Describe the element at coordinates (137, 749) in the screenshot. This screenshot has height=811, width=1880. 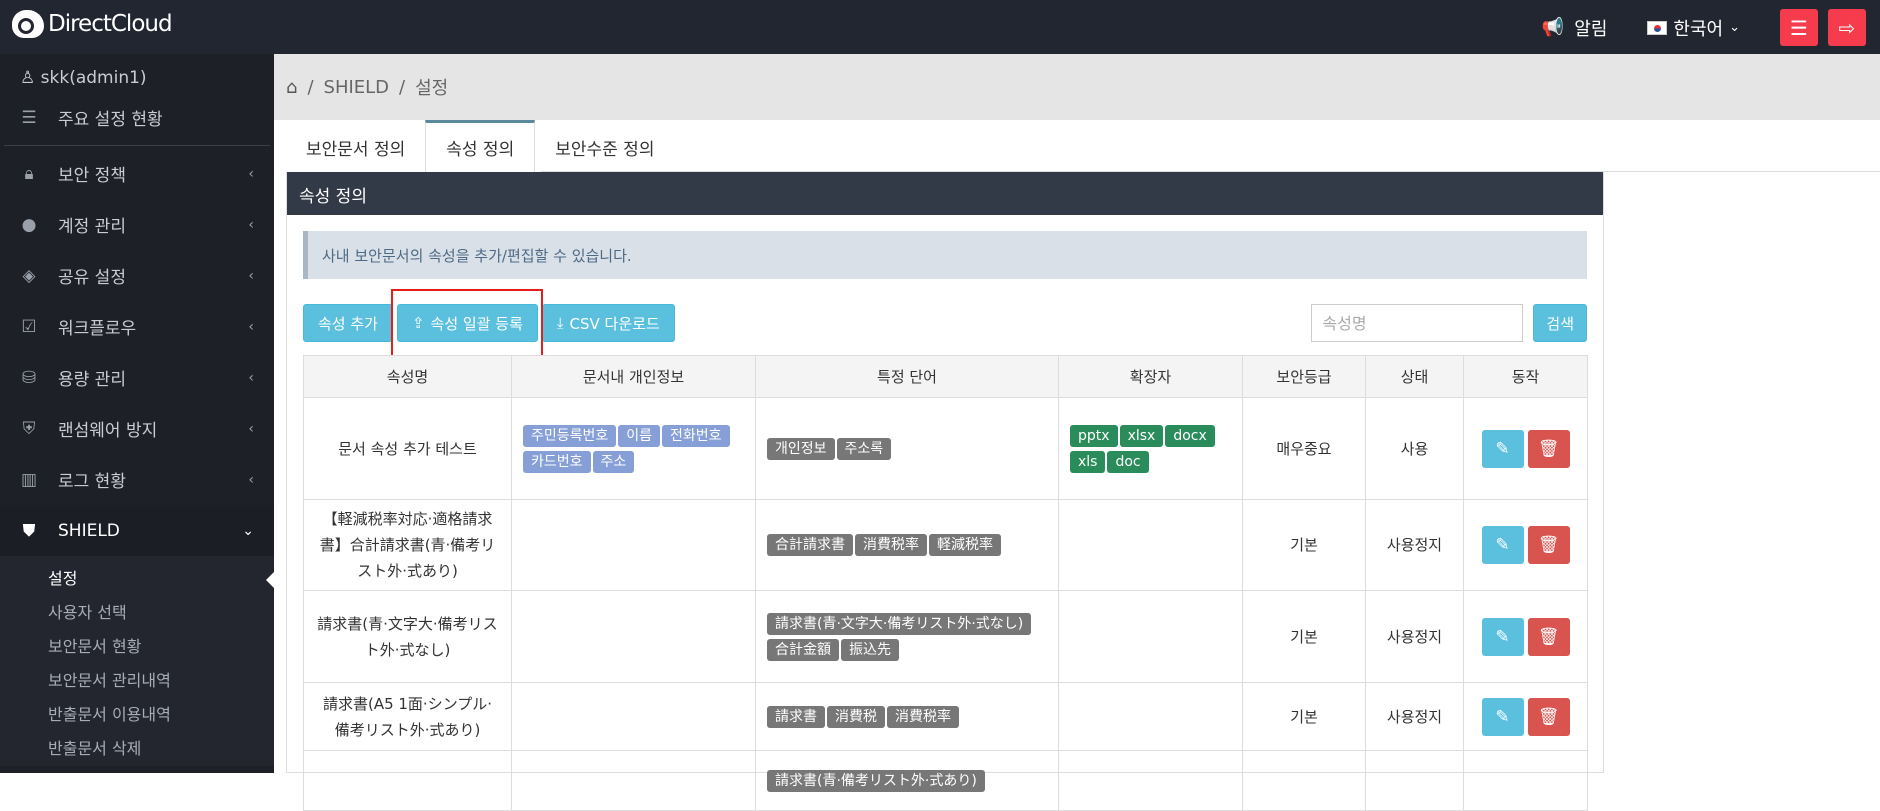
I see `submenu-export-delete: 반출문서 삭제` at that location.